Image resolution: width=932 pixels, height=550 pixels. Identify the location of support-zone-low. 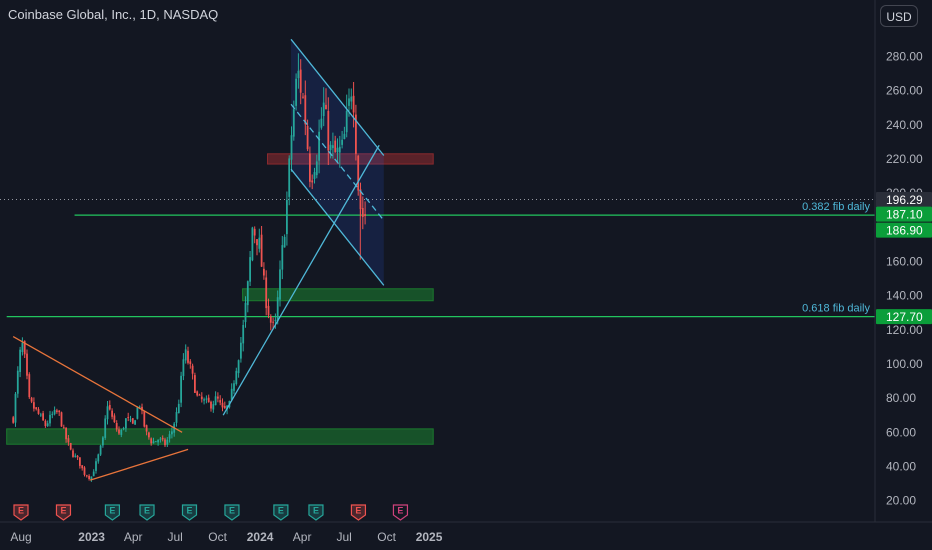
(220, 436).